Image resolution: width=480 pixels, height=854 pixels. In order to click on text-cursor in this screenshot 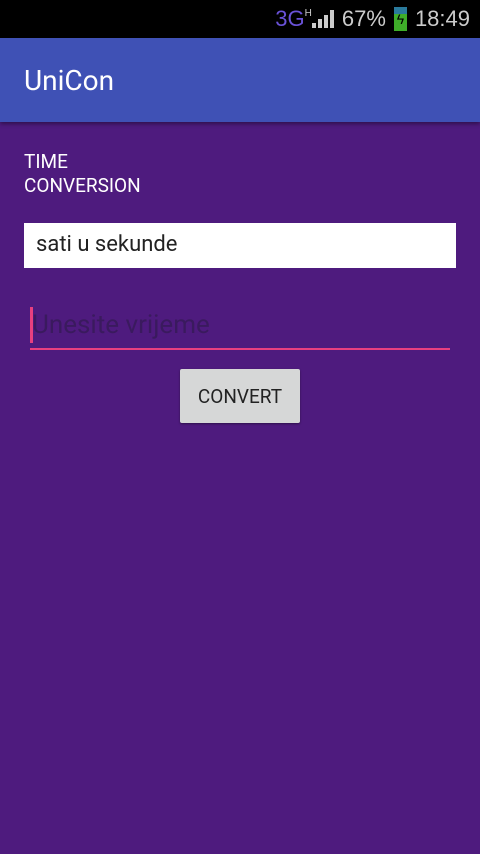, I will do `click(31, 325)`.